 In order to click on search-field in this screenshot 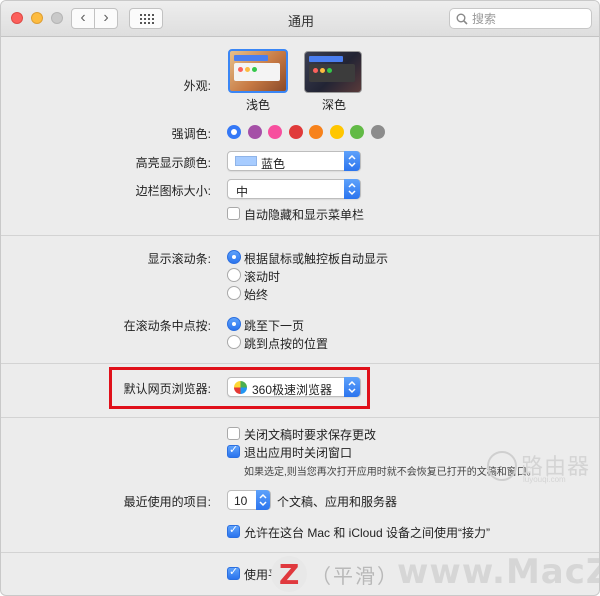, I will do `click(520, 18)`.